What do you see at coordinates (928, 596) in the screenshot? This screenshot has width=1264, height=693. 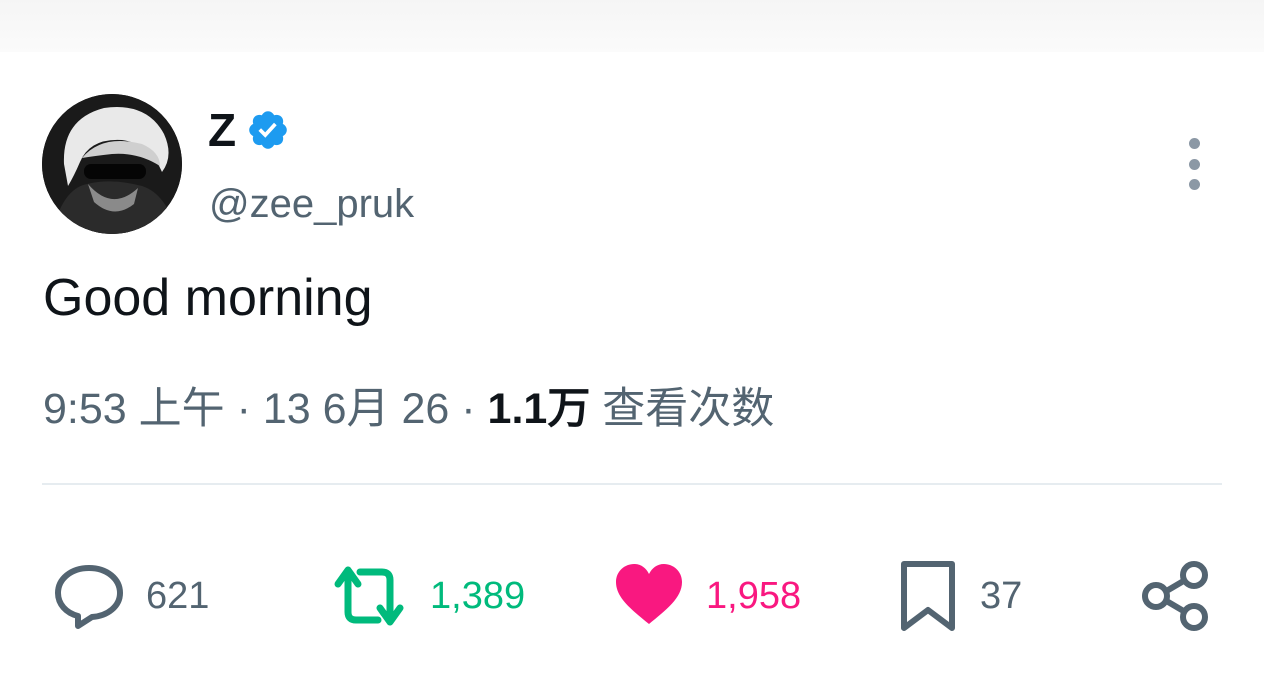 I see `bookmark-icon` at bounding box center [928, 596].